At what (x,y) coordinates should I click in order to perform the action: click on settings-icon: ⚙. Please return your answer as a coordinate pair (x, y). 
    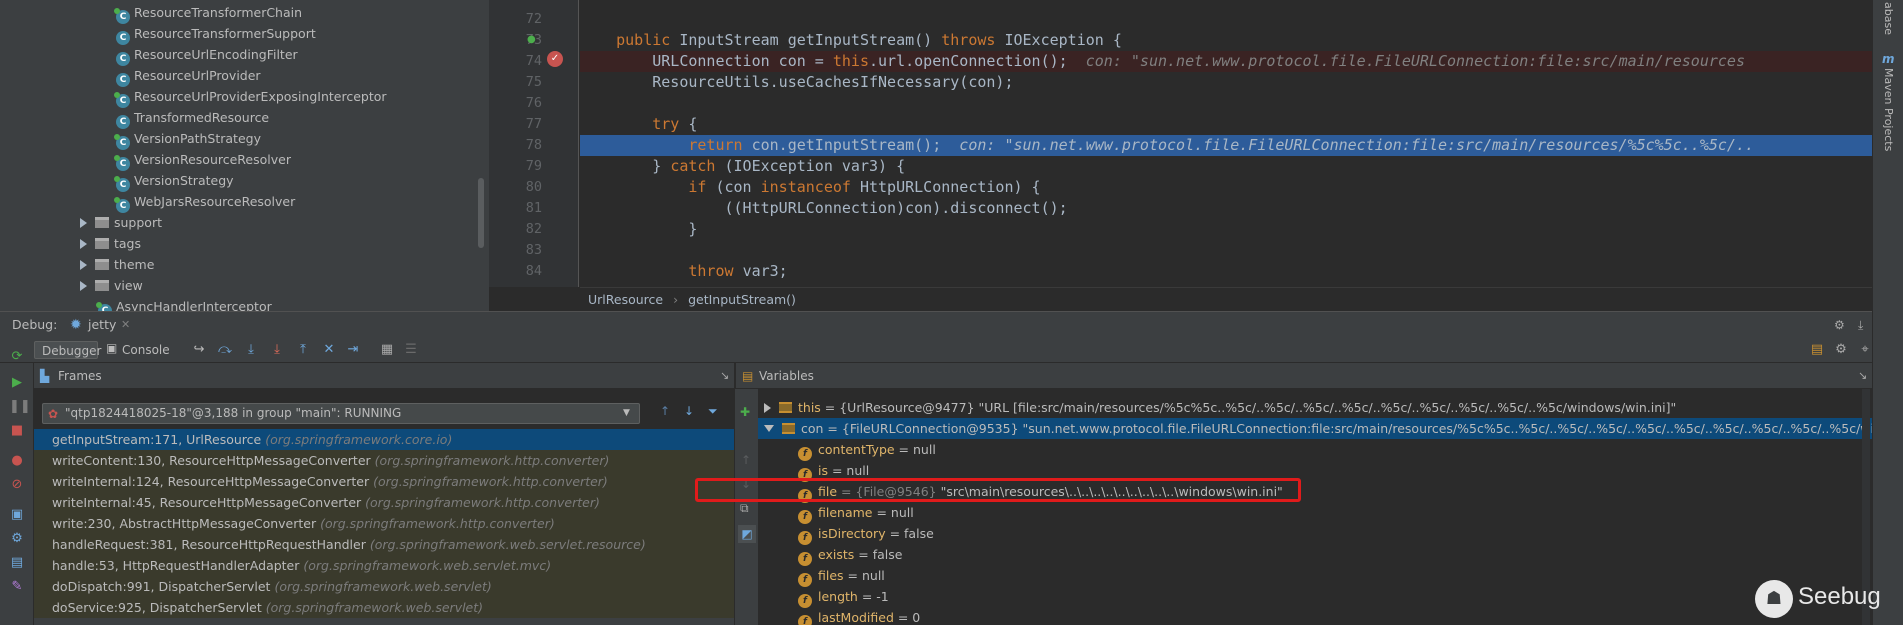
    Looking at the image, I should click on (1841, 350).